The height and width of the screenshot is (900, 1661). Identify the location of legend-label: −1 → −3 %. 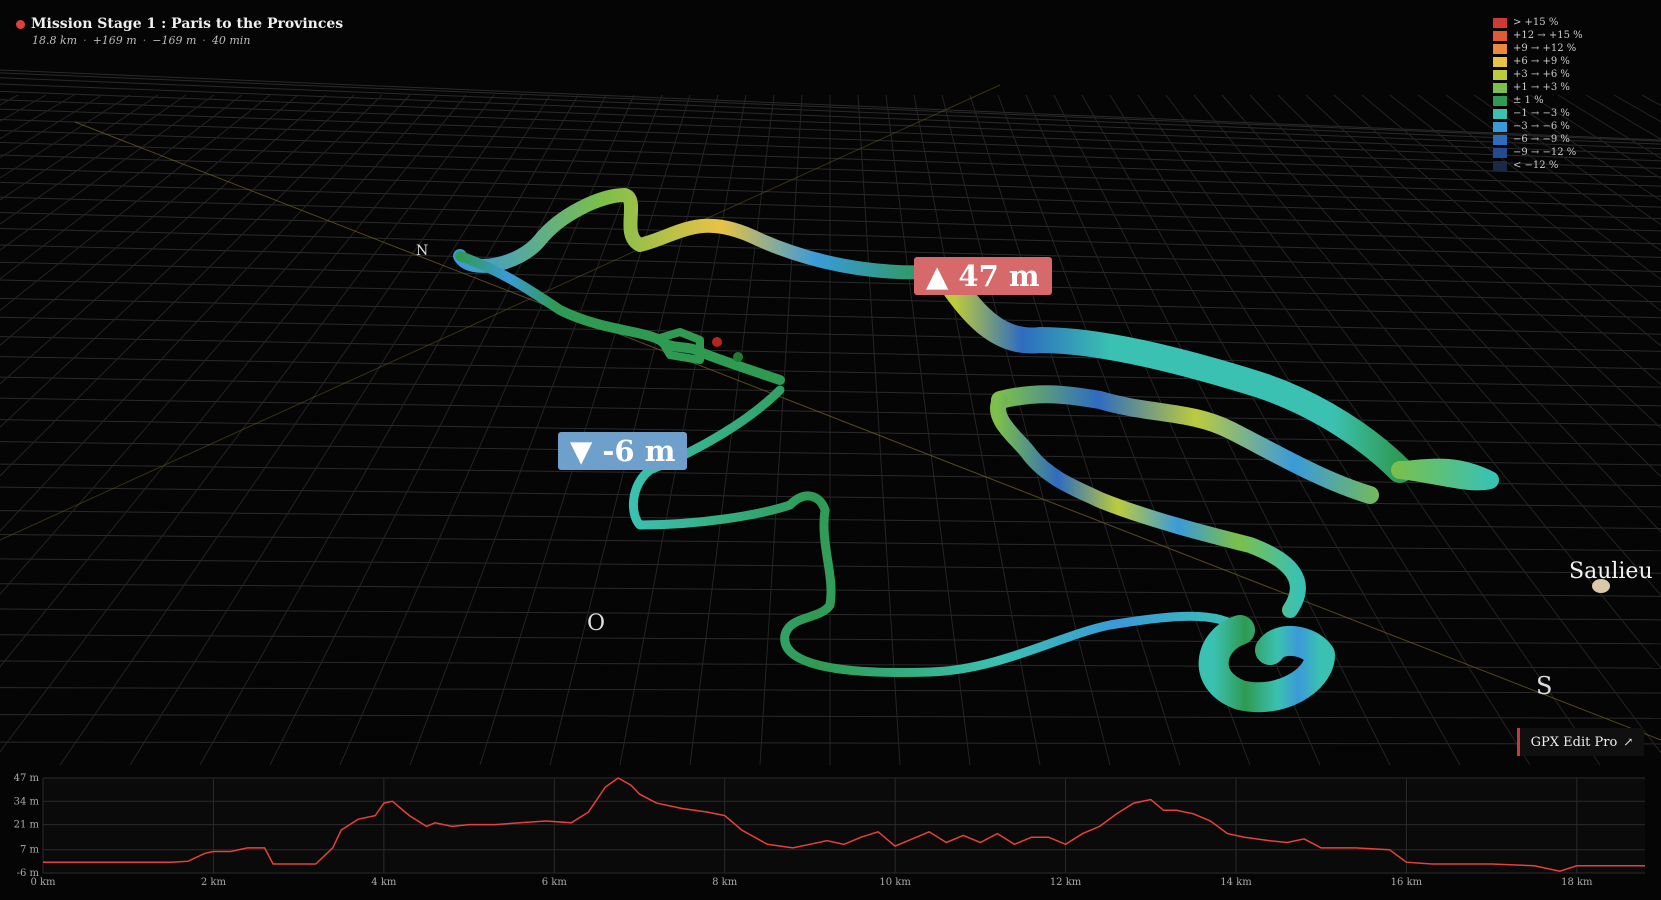
(1541, 113).